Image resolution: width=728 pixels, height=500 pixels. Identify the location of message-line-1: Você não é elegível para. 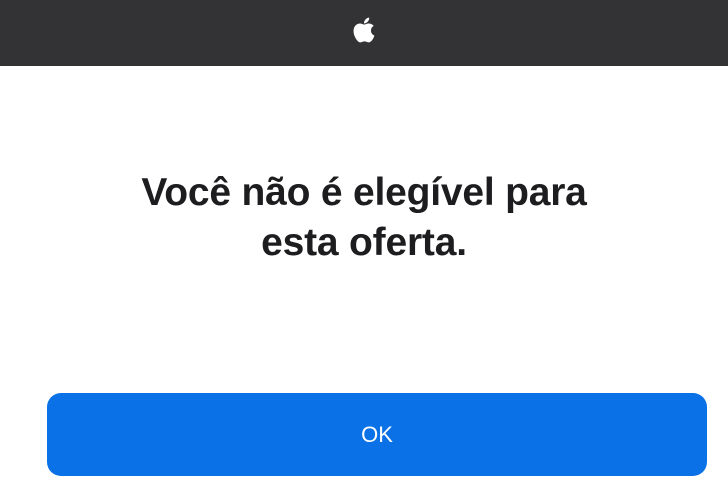
(364, 192).